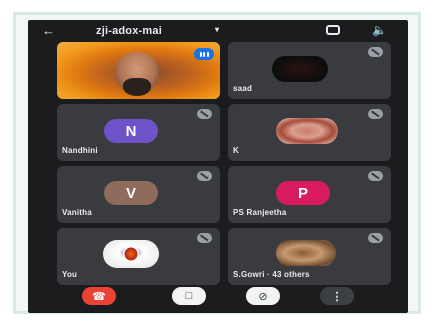  Describe the element at coordinates (236, 150) in the screenshot. I see `participant-name: K` at that location.